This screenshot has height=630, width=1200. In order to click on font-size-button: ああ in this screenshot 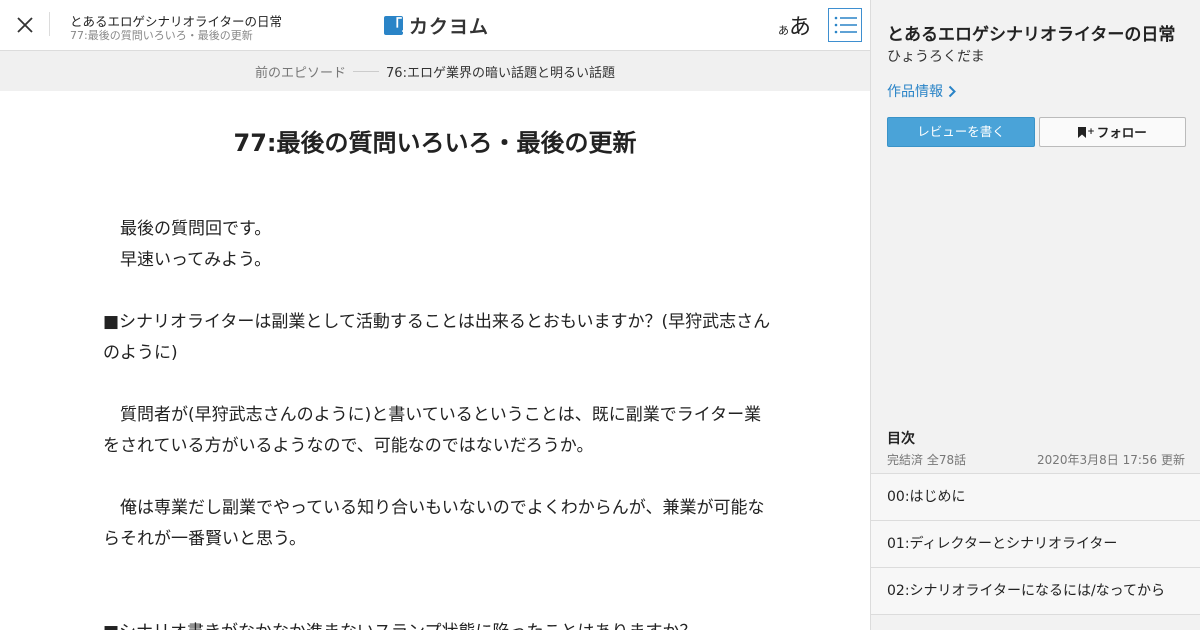, I will do `click(795, 24)`.